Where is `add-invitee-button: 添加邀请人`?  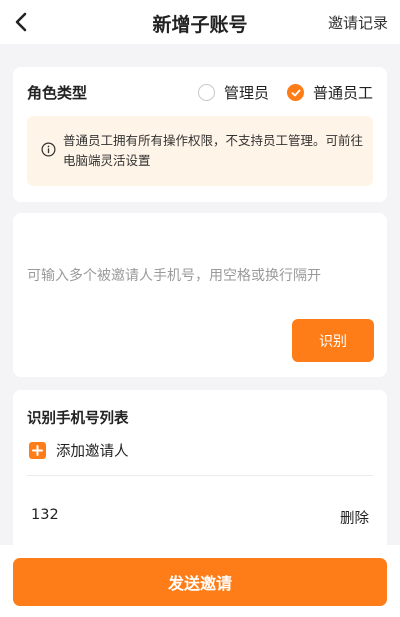 add-invitee-button: 添加邀请人 is located at coordinates (79, 450).